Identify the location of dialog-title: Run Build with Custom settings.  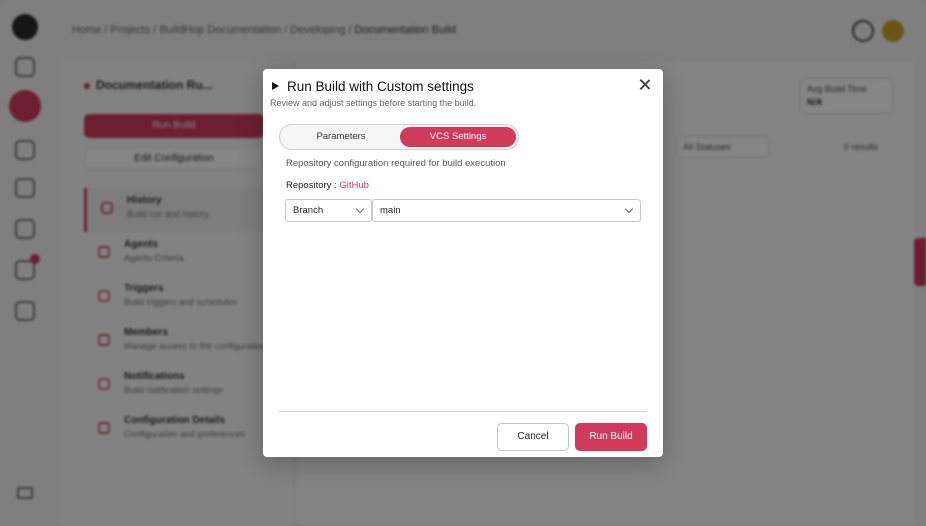
(380, 86).